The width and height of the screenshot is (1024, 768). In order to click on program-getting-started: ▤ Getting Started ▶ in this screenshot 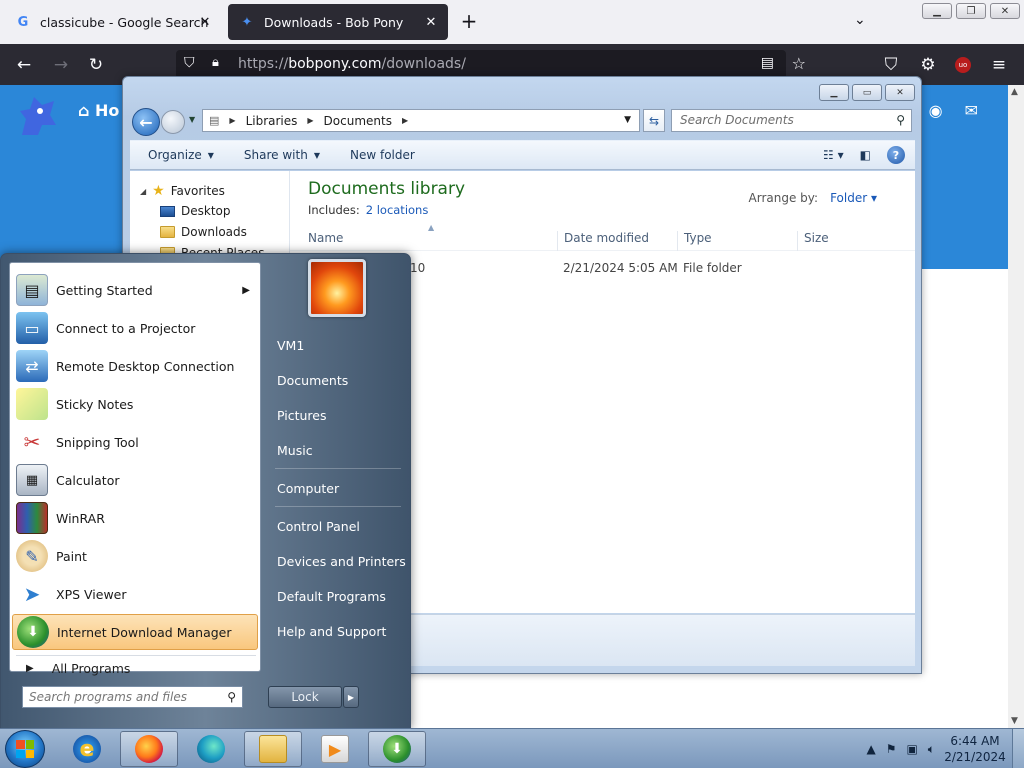, I will do `click(135, 290)`.